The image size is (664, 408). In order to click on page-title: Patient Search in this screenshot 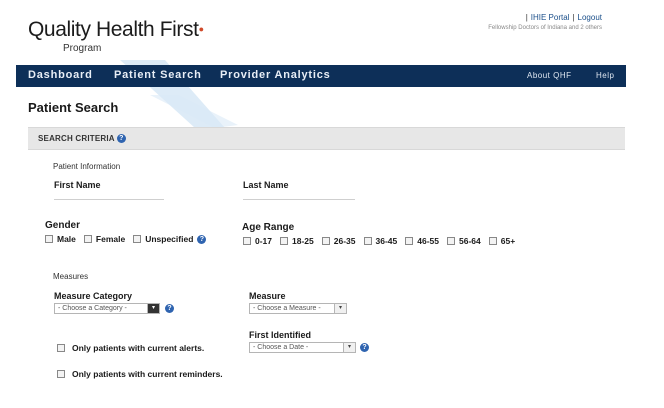, I will do `click(73, 107)`.